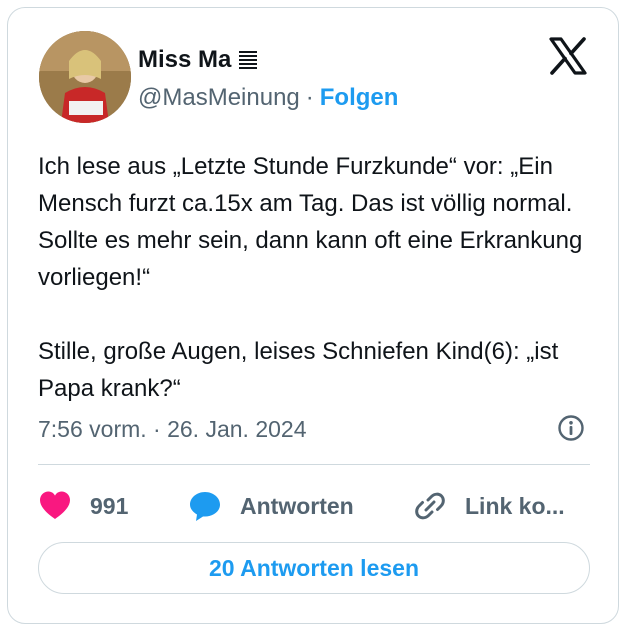 The width and height of the screenshot is (628, 633). Describe the element at coordinates (248, 60) in the screenshot. I see `name-emoji-icon` at that location.